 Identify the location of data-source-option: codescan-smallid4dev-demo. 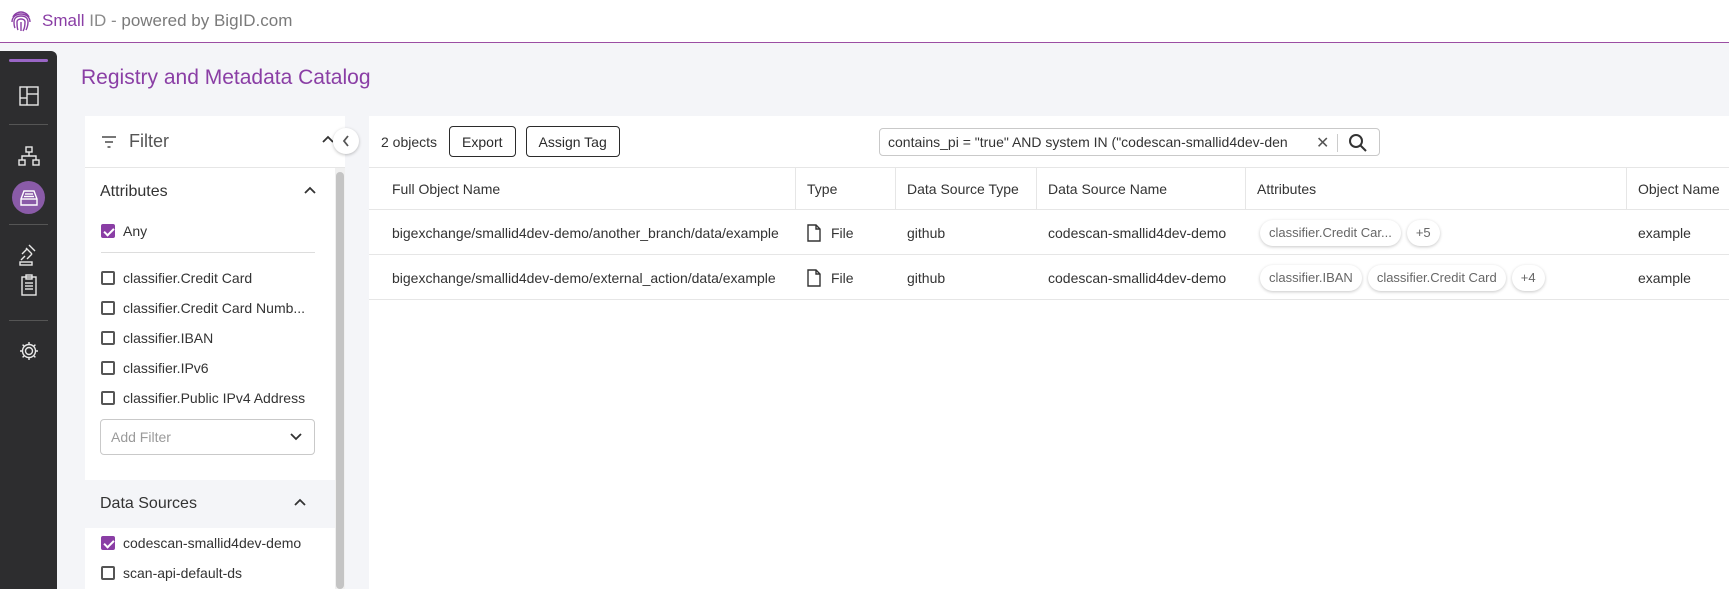
(210, 543).